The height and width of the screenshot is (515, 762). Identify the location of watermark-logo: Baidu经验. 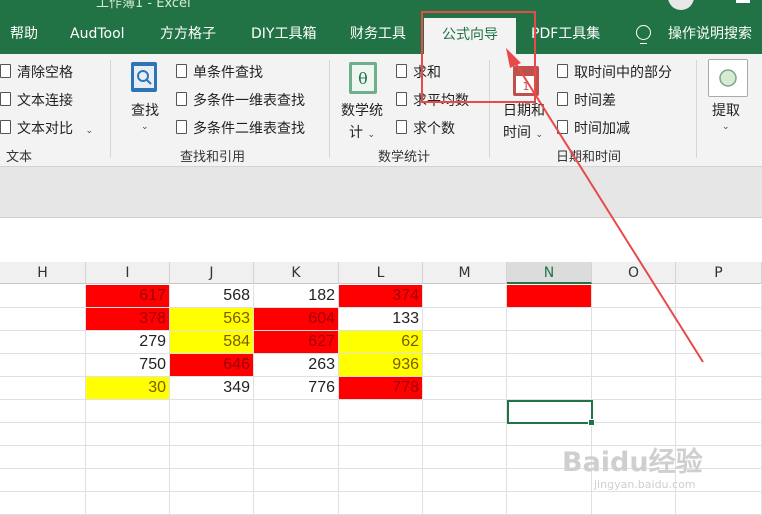
(632, 462).